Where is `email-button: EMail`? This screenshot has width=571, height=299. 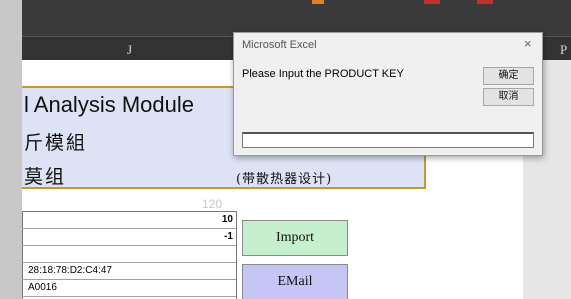
email-button: EMail is located at coordinates (295, 281).